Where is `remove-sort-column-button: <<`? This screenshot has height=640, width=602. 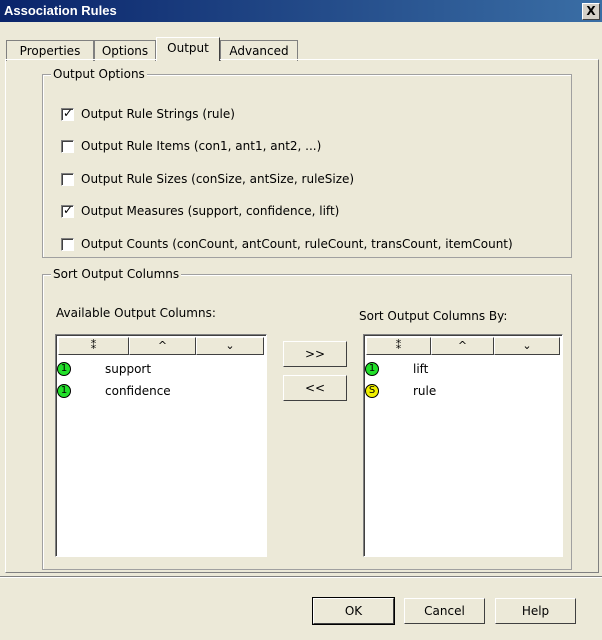 remove-sort-column-button: << is located at coordinates (315, 388).